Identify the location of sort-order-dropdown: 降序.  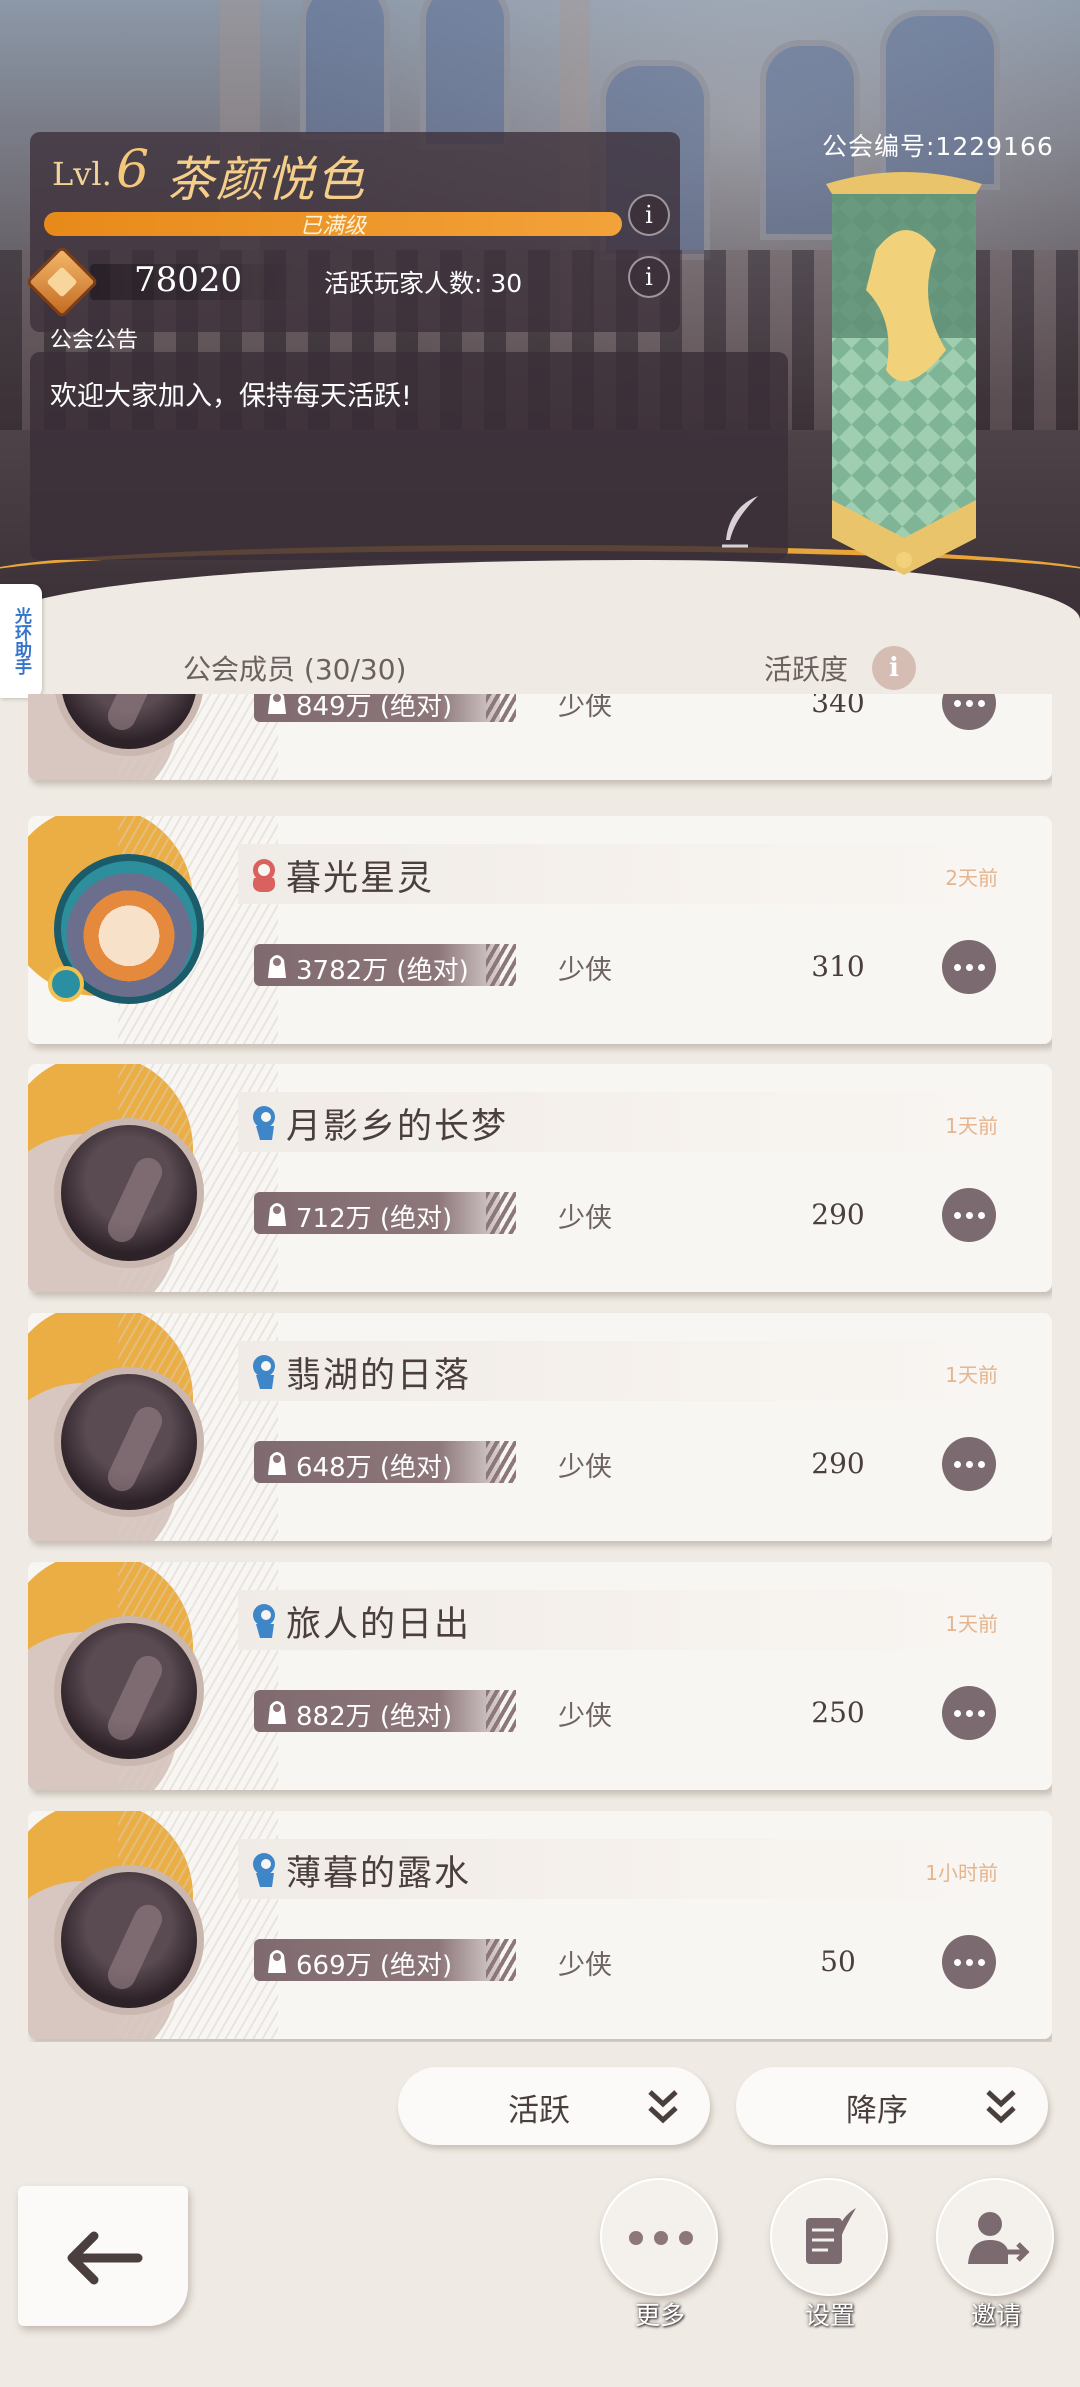
(892, 2106).